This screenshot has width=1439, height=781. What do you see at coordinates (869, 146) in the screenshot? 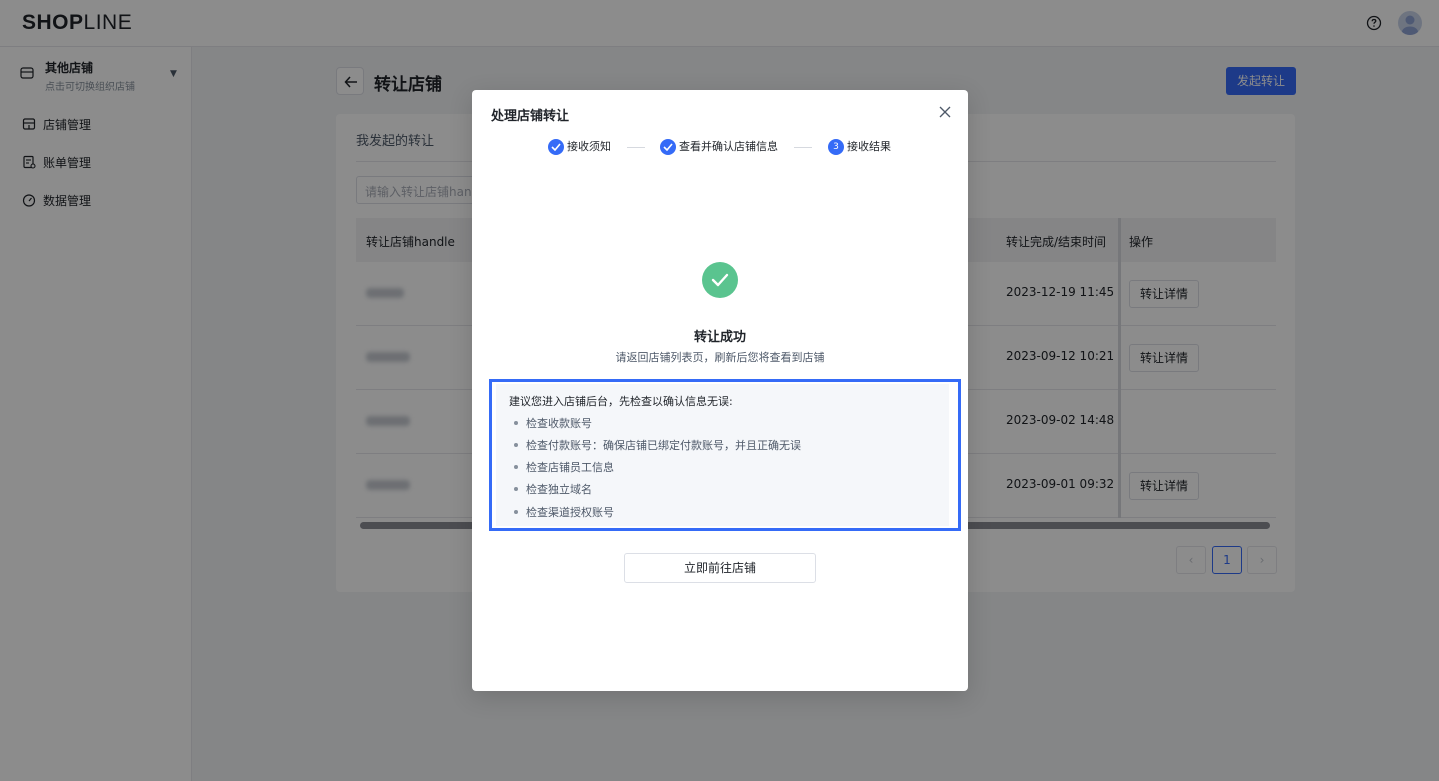
I see `step-label: 接收结果` at bounding box center [869, 146].